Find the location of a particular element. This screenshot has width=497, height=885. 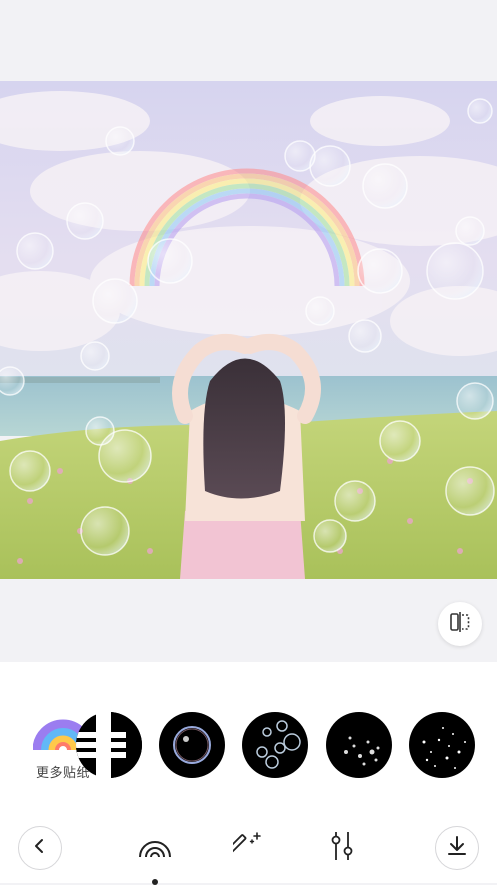

compare-split-icon is located at coordinates (460, 624).